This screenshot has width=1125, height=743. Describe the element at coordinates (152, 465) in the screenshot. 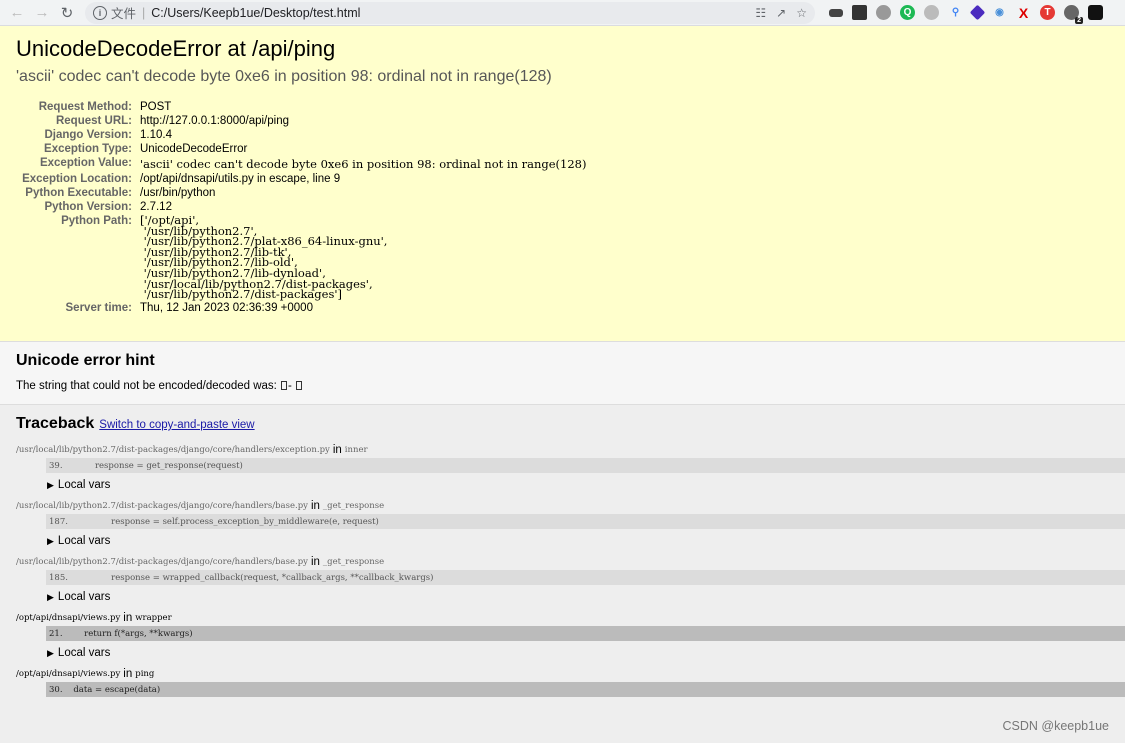

I see `code-text: response = get_response(request)` at that location.